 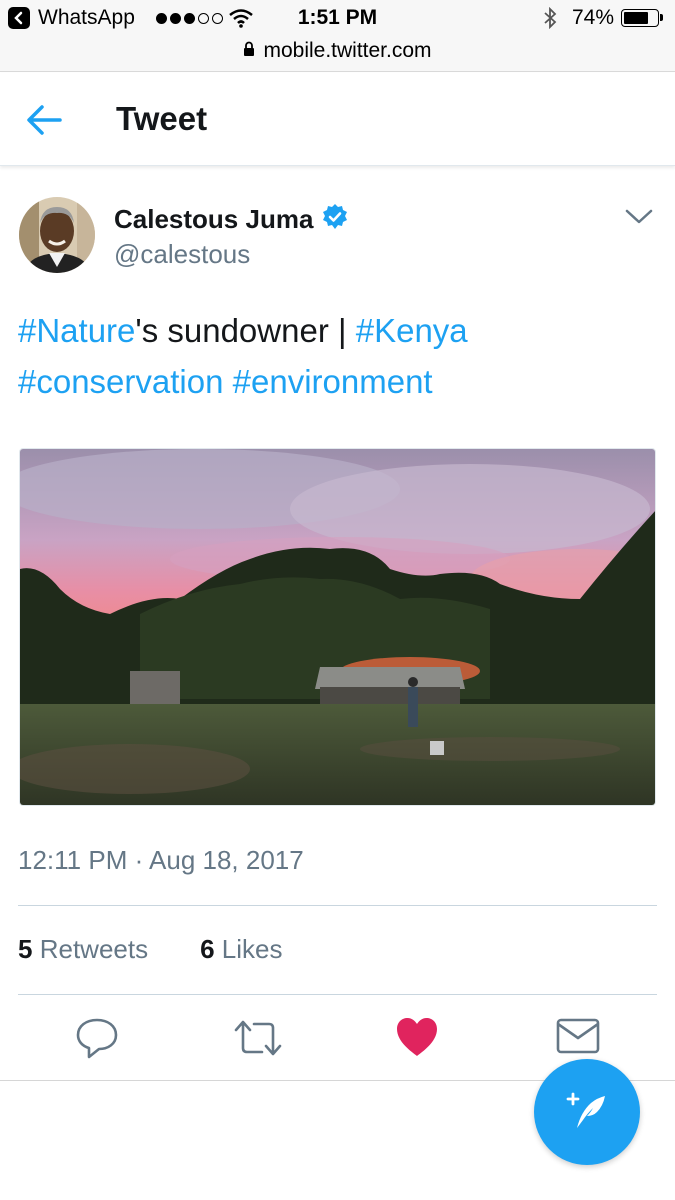 I want to click on like-count: 6, so click(x=207, y=949).